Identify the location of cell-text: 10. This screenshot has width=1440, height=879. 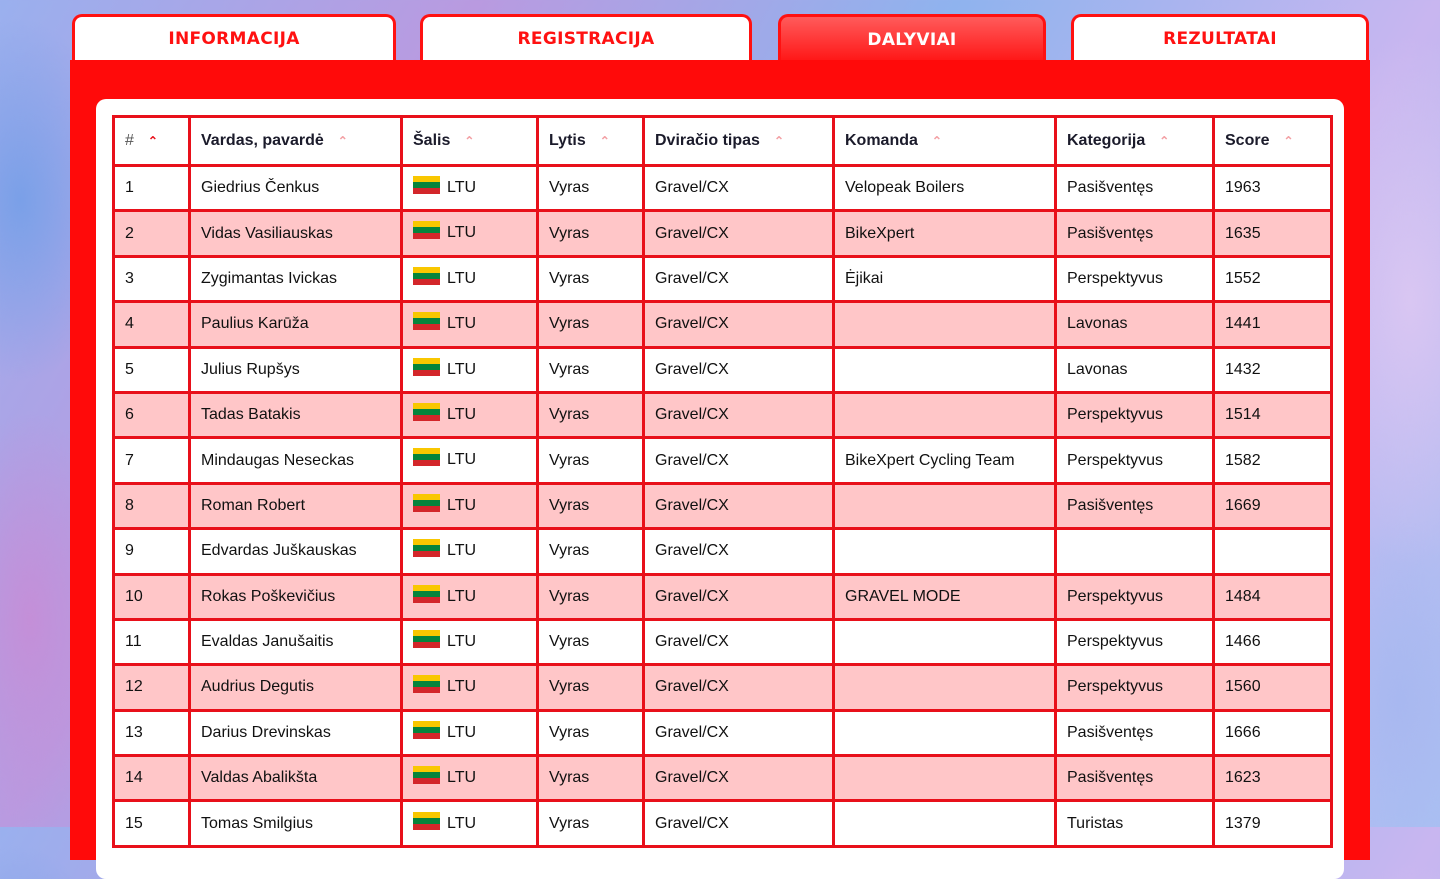
(134, 596).